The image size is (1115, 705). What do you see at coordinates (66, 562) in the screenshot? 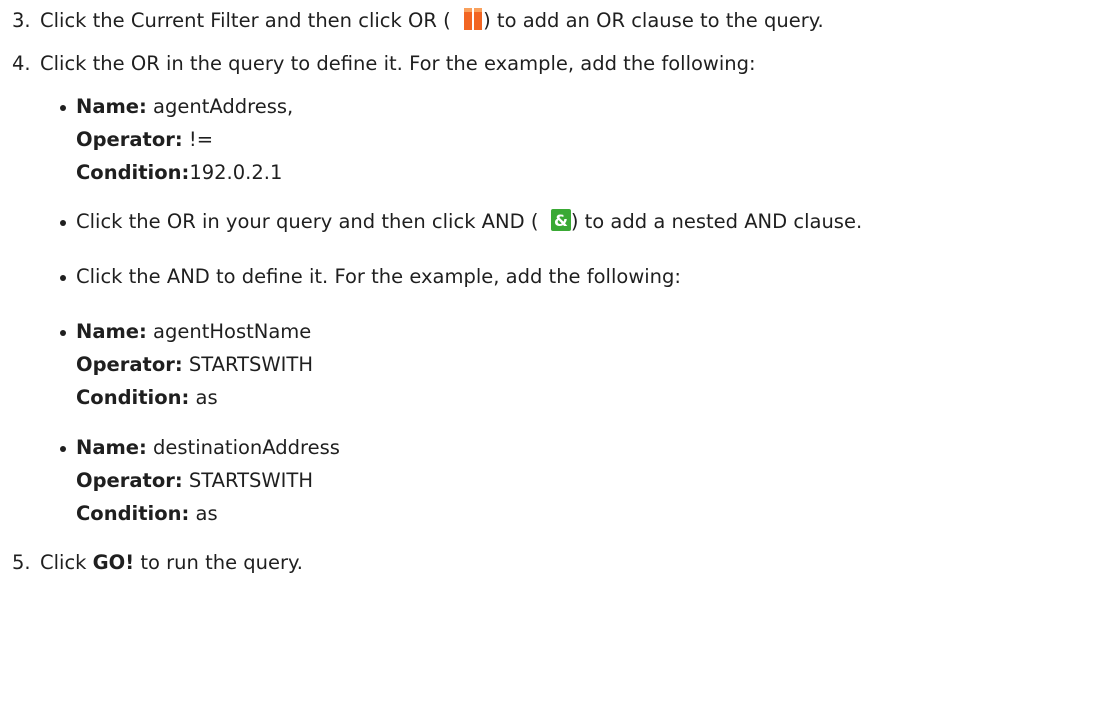
I see `step-5-text-pre: Click` at bounding box center [66, 562].